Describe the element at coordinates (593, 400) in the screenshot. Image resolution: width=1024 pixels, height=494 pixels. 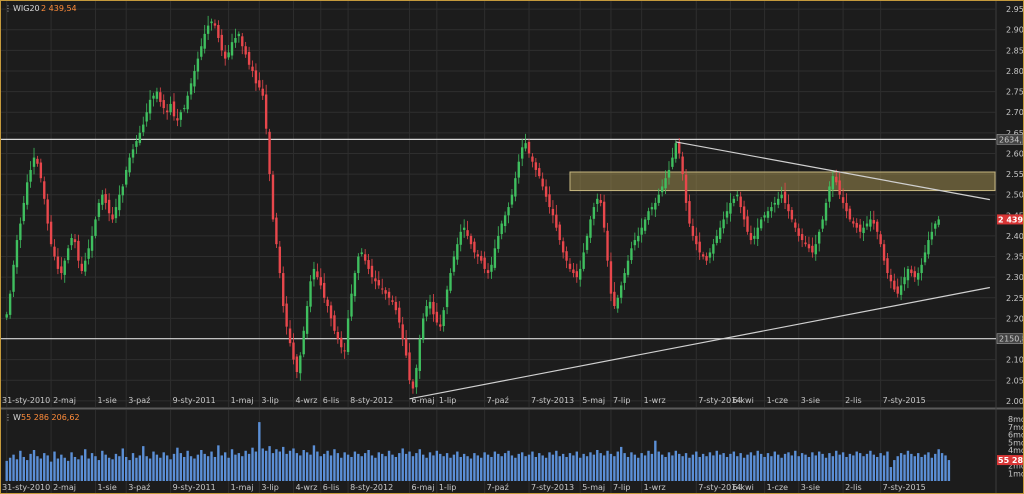
I see `time-tick-label: 5-maj` at that location.